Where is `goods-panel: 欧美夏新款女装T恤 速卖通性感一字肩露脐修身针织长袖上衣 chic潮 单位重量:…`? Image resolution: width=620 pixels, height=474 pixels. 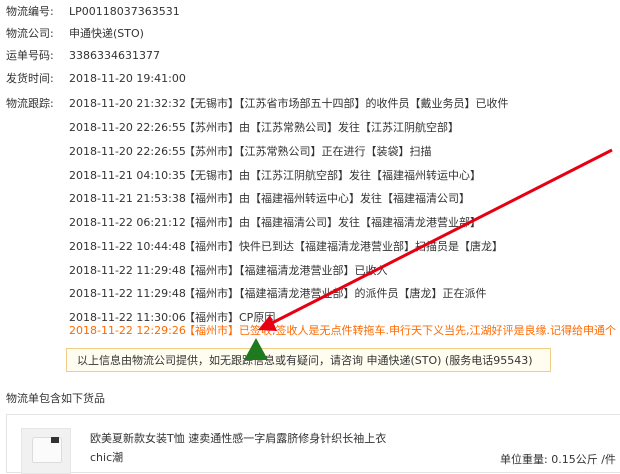
goods-panel: 欧美夏新款女装T恤 速卖通性感一字肩露脐修身针织长袖上衣 chic潮 单位重量:… is located at coordinates (313, 444).